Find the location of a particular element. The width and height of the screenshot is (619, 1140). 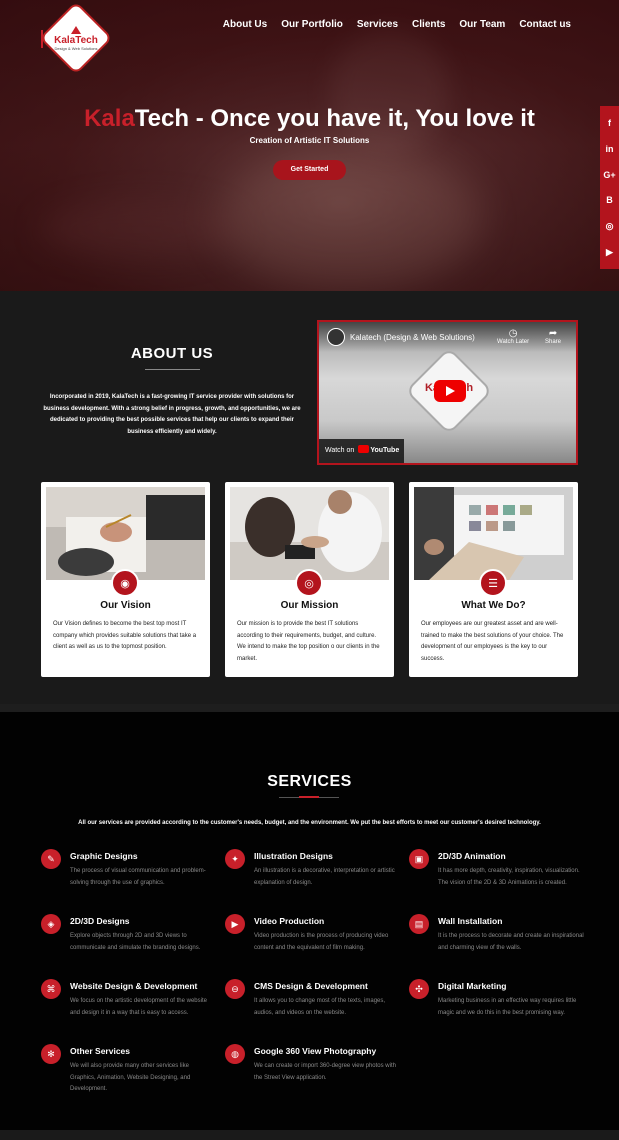

clock-icon: ◷ is located at coordinates (513, 333).